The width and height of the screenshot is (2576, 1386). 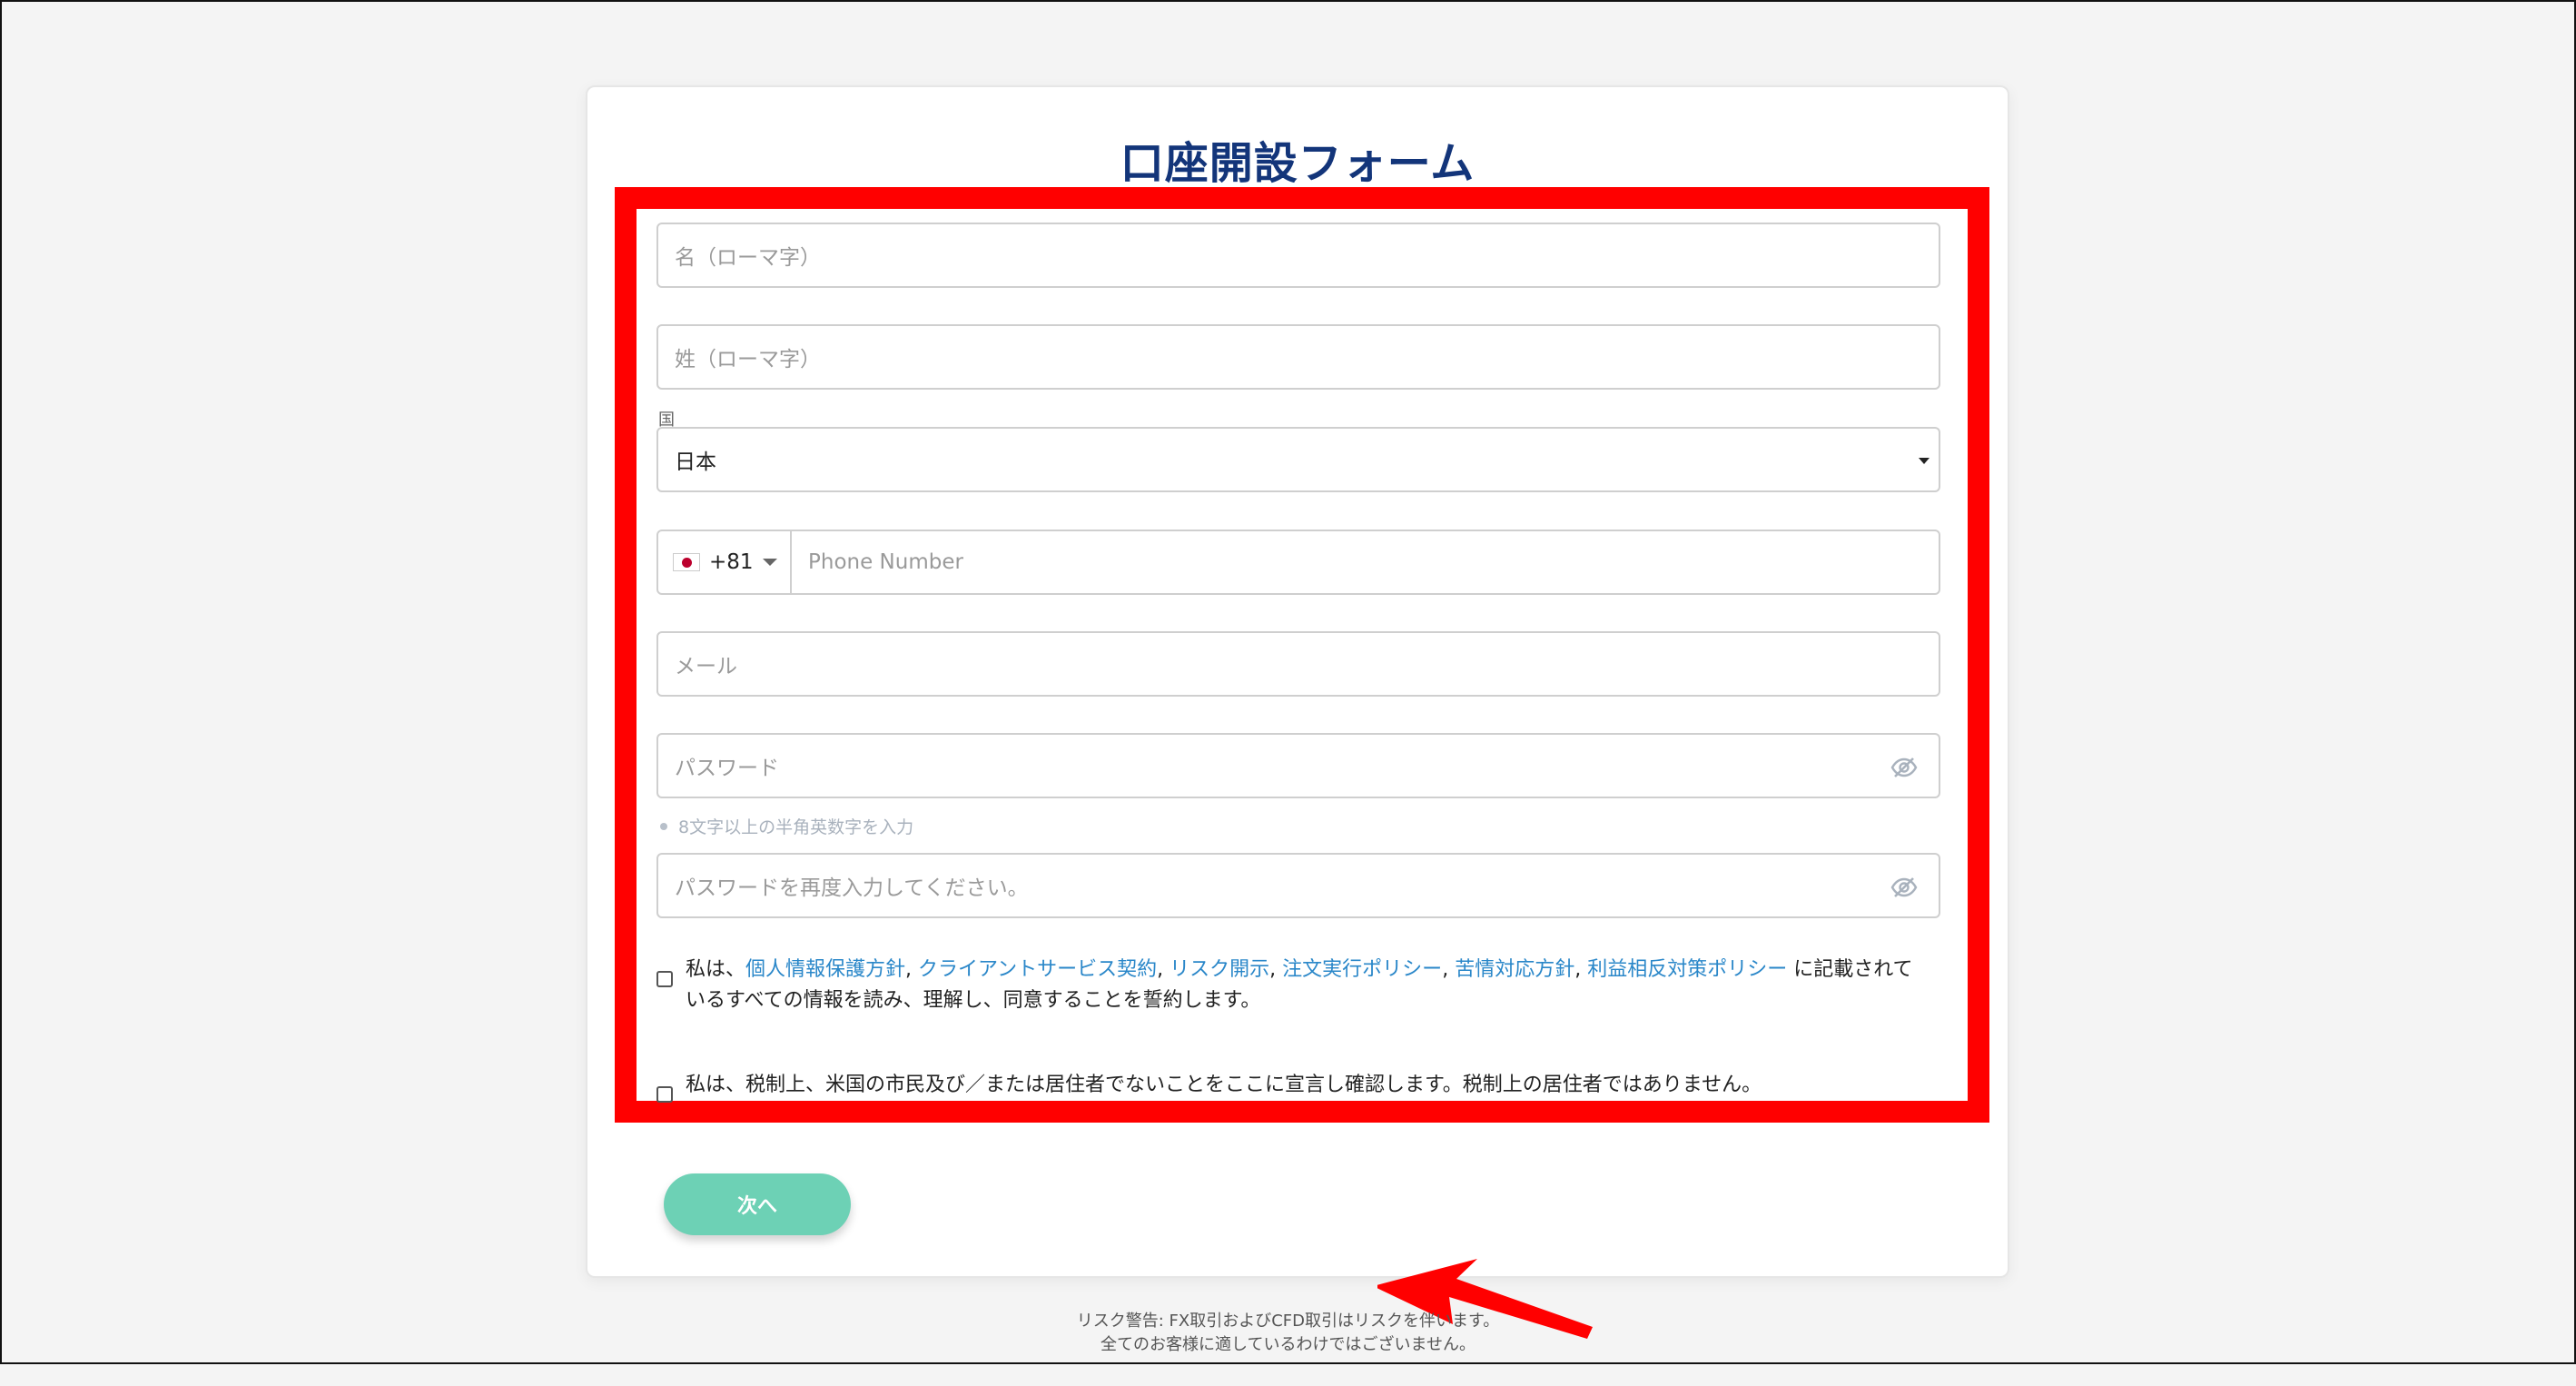 I want to click on page-title: 口座開設フォーム, so click(x=1298, y=163).